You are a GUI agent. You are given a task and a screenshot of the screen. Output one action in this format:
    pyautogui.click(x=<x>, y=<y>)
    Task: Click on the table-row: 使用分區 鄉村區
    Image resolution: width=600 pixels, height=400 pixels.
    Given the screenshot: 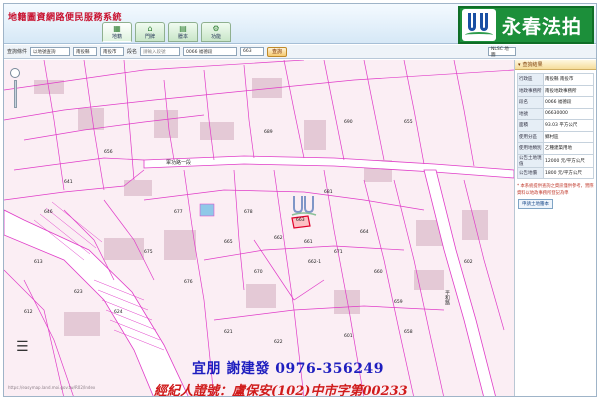 What is the action you would take?
    pyautogui.click(x=555, y=136)
    